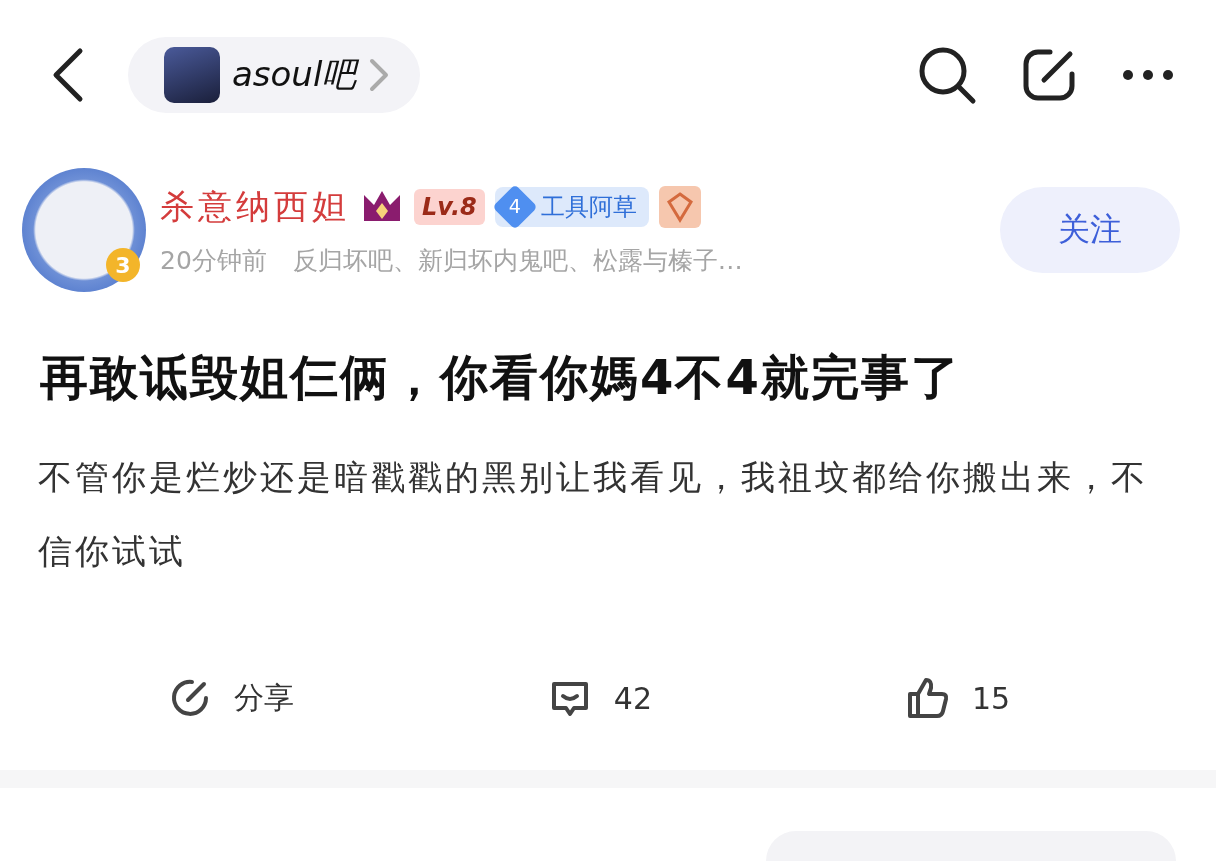 The height and width of the screenshot is (861, 1216). I want to click on chevron-right-icon, so click(379, 75).